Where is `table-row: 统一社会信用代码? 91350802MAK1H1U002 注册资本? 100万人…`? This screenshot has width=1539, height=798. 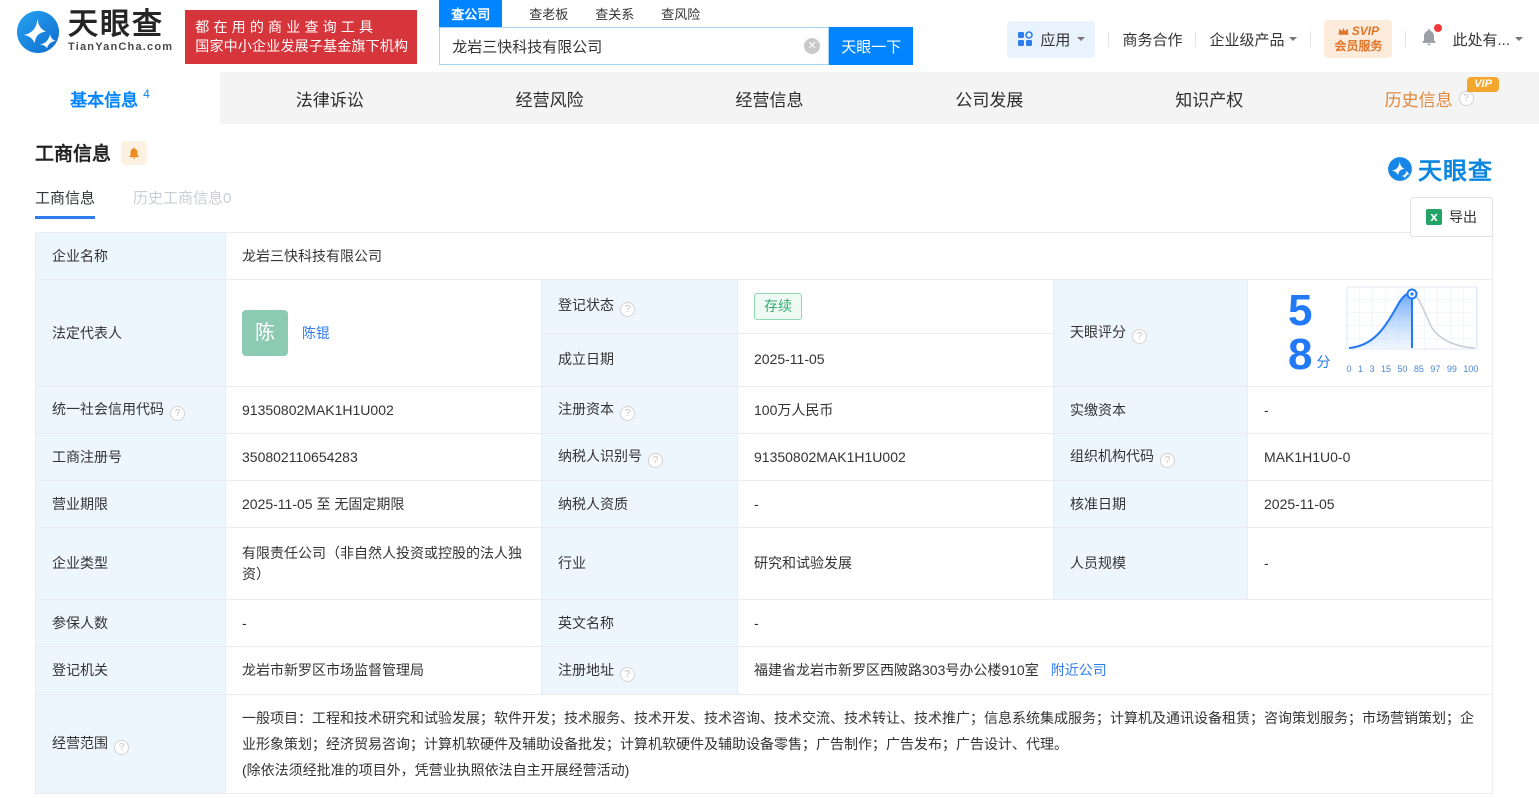 table-row: 统一社会信用代码? 91350802MAK1H1U002 注册资本? 100万人… is located at coordinates (764, 410).